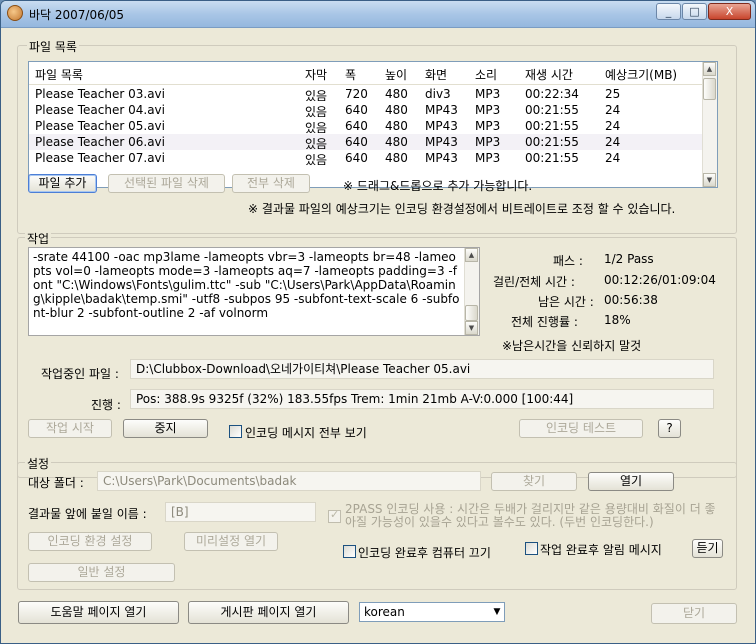 This screenshot has width=756, height=644. I want to click on cell-video: div3, so click(438, 94).